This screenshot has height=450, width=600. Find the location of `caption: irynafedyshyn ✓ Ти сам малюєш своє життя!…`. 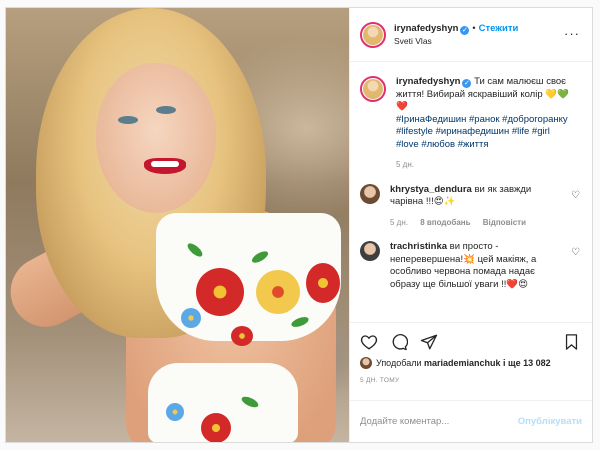

caption: irynafedyshyn ✓ Ти сам малюєш своє життя!… is located at coordinates (471, 124).